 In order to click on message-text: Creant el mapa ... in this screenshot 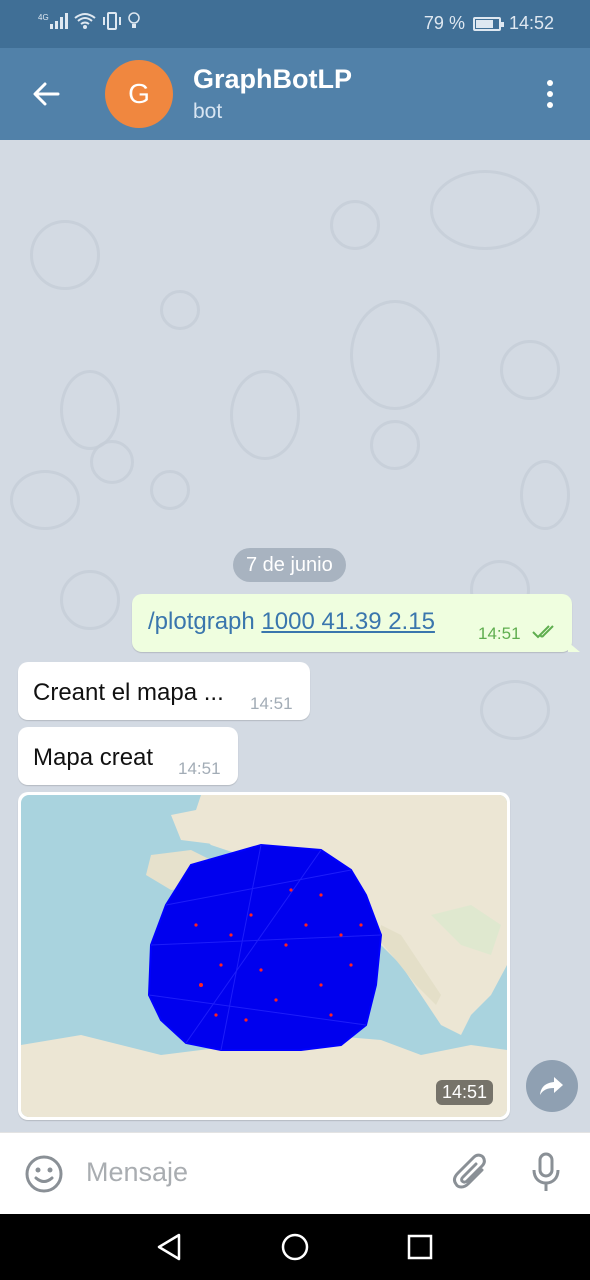, I will do `click(128, 692)`.